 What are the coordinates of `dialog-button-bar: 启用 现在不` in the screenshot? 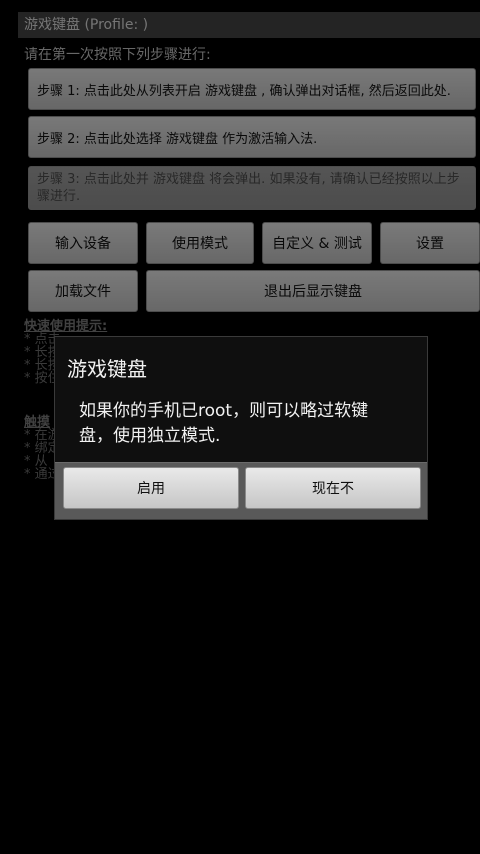 It's located at (241, 490).